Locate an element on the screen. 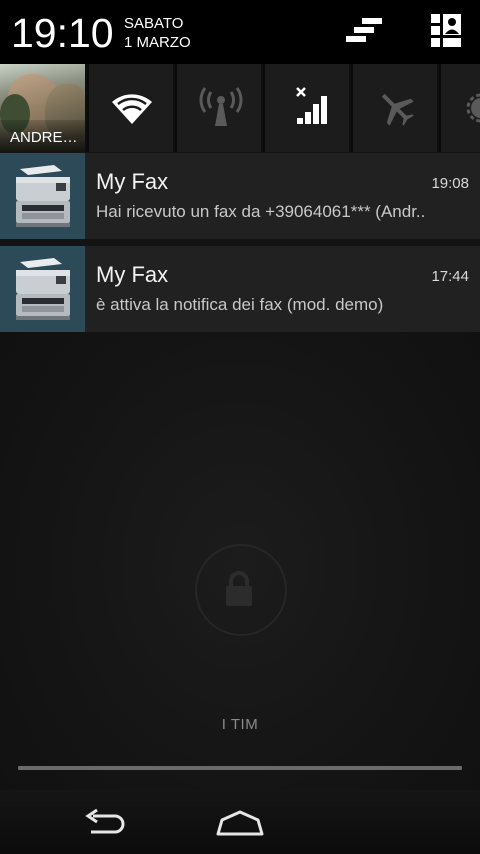  wifi-tile is located at coordinates (130, 108).